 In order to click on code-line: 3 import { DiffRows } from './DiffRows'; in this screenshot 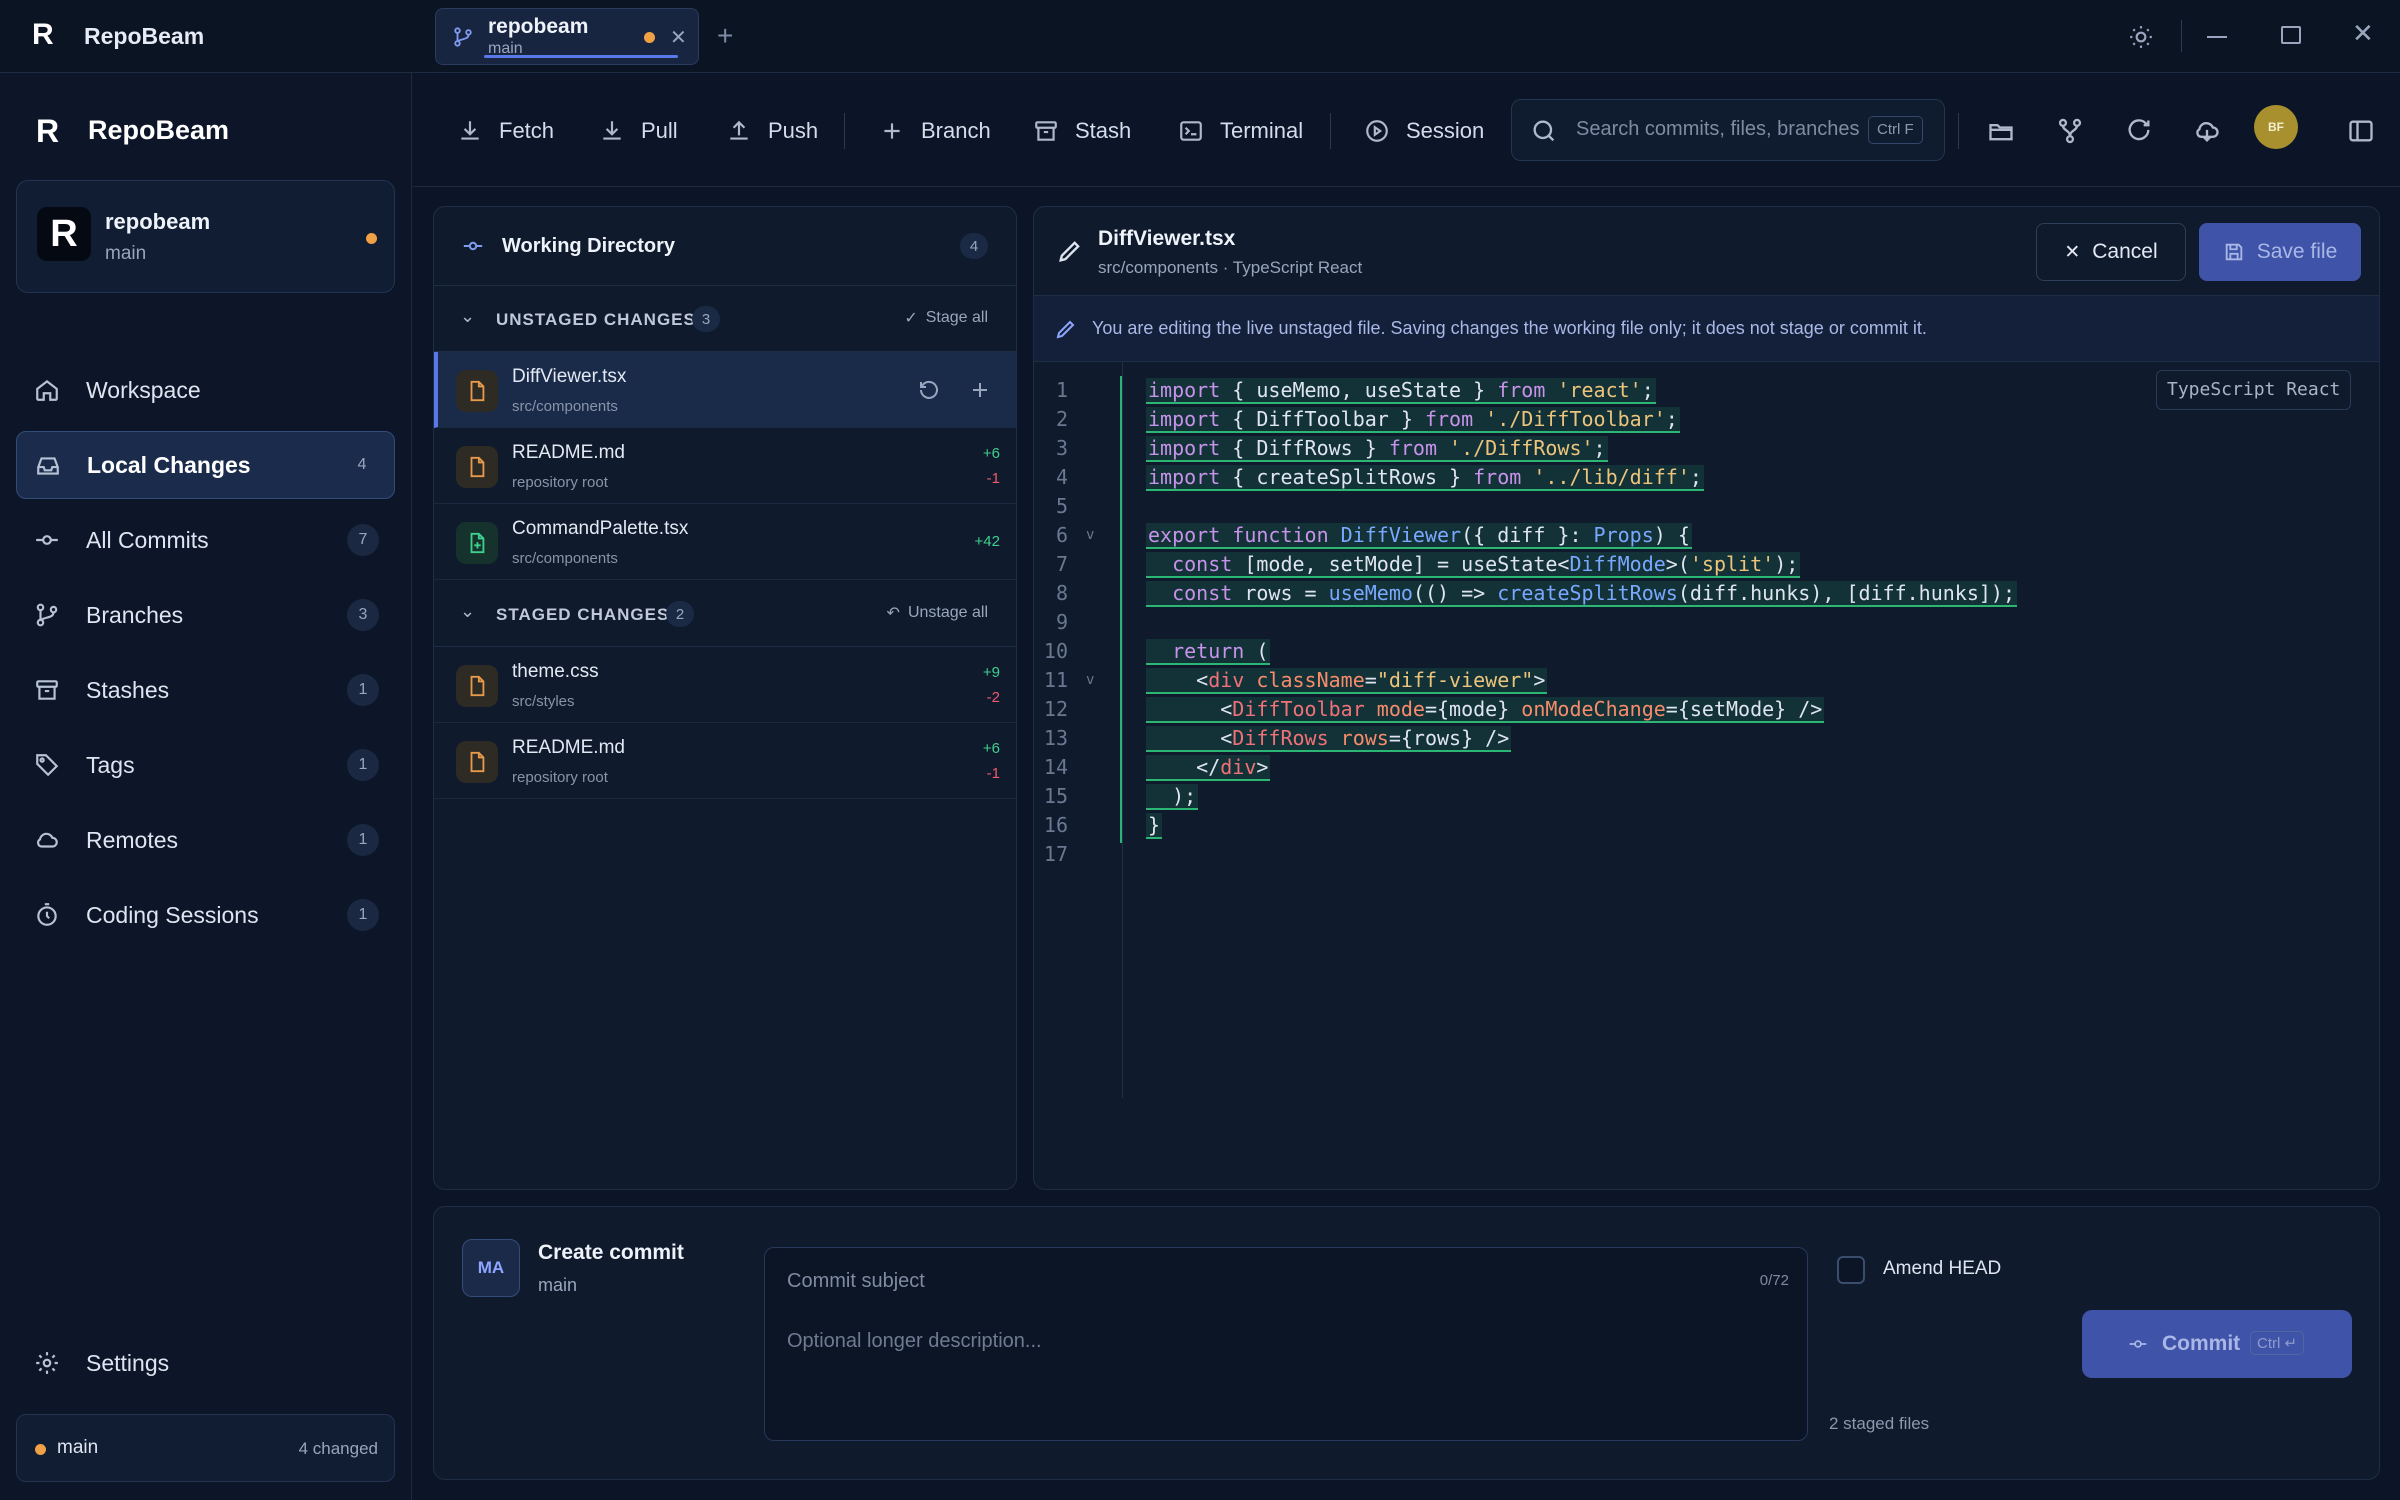, I will do `click(1699, 448)`.